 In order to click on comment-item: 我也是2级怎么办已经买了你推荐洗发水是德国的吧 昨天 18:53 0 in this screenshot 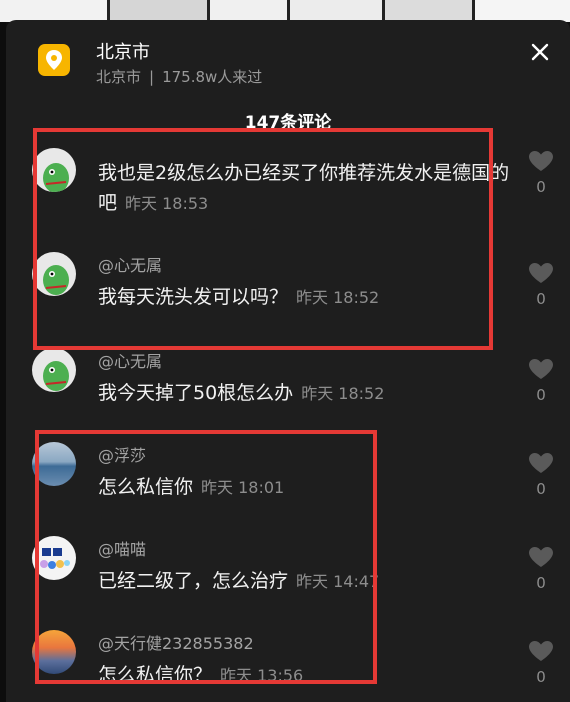, I will do `click(288, 194)`.